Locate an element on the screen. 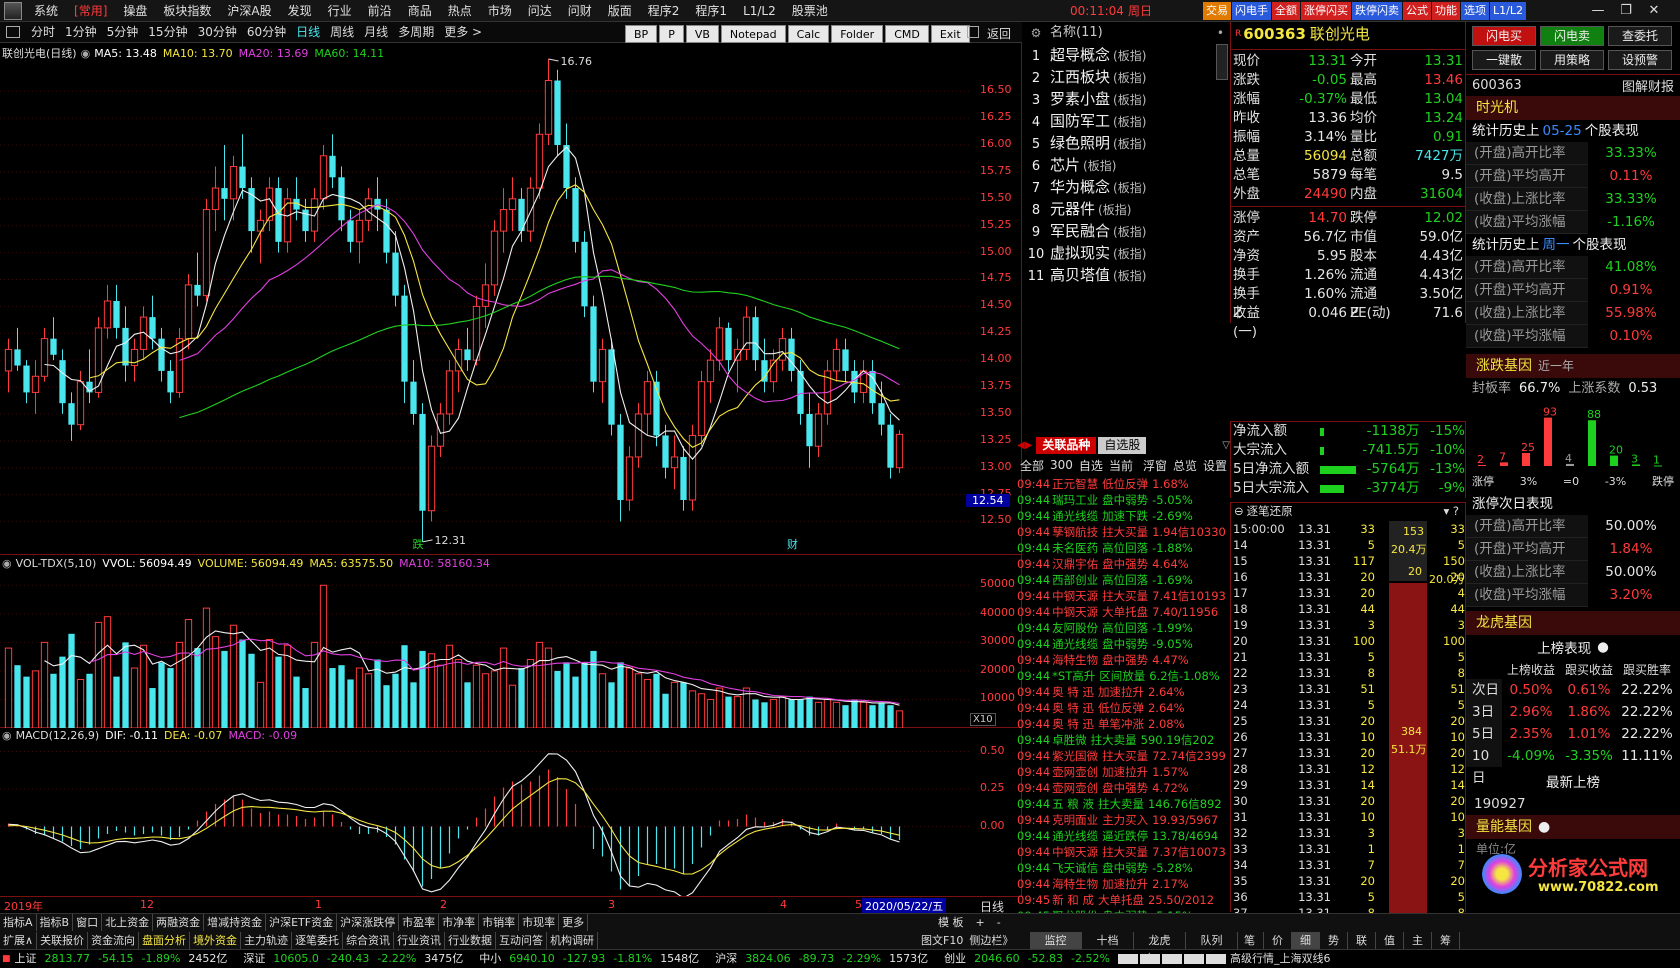  section-gene: 涨跌基因 近一年 is located at coordinates (1573, 366).